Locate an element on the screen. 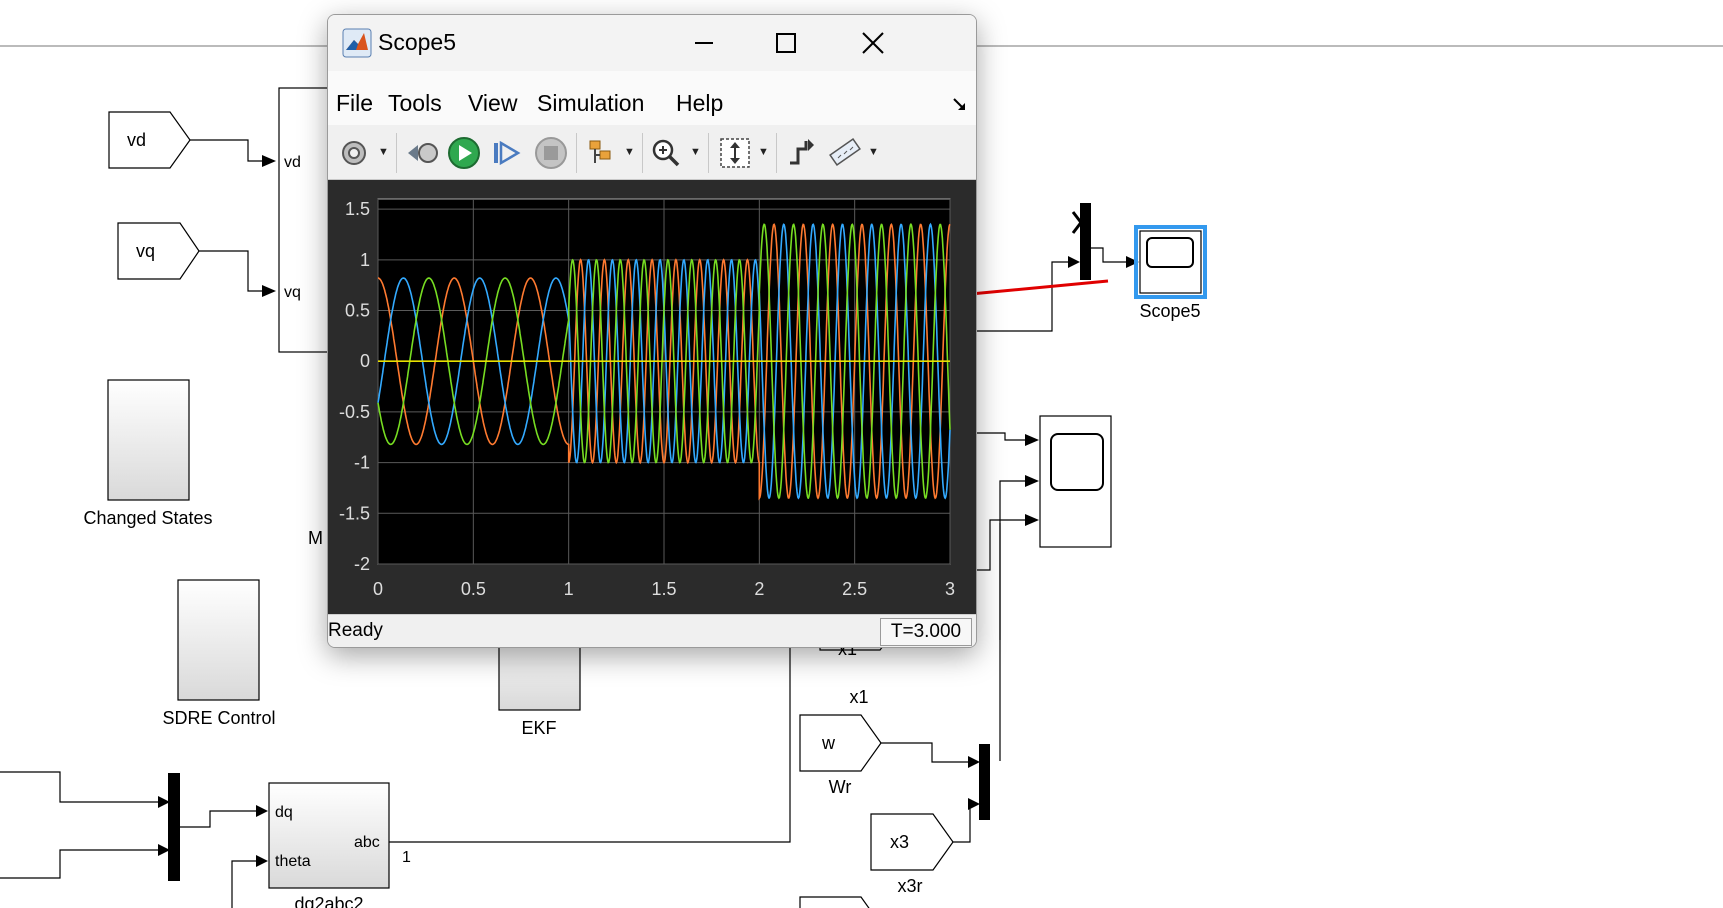 This screenshot has width=1723, height=908. vq-signal-line is located at coordinates (230, 271).